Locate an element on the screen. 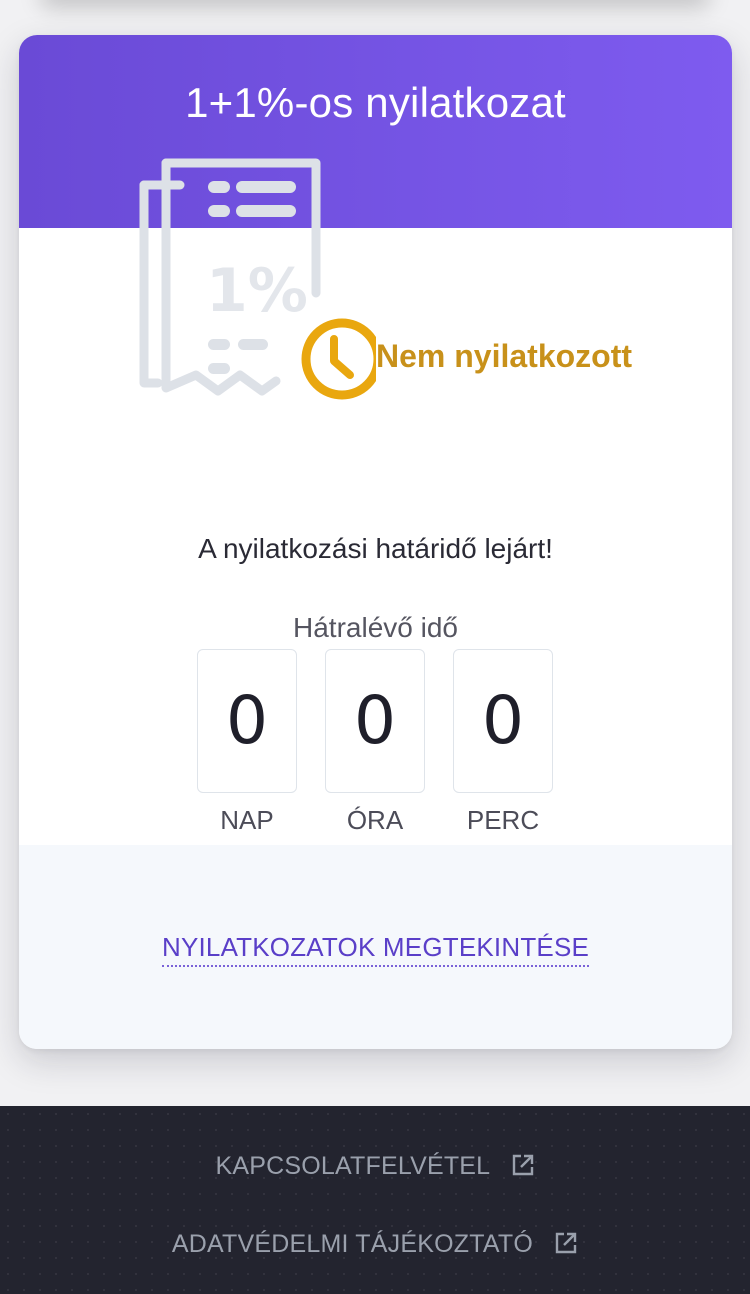 This screenshot has width=750, height=1294. tax-receipt-clock-icon: 1% is located at coordinates (257, 279).